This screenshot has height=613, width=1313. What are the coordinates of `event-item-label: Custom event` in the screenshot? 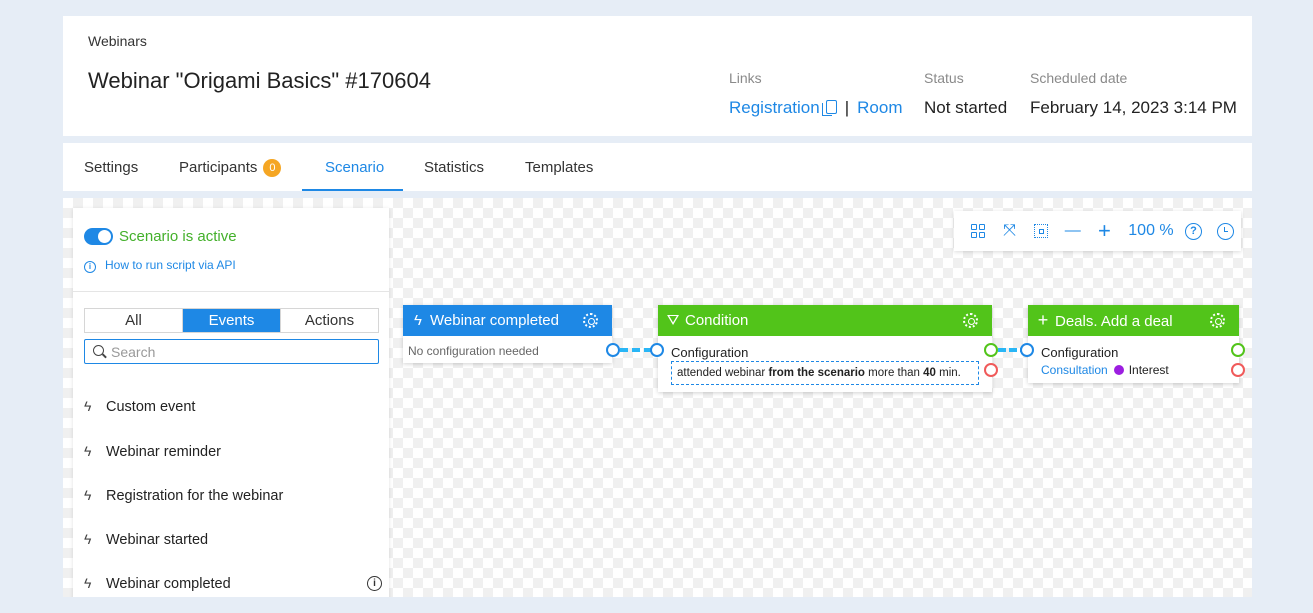 It's located at (151, 407).